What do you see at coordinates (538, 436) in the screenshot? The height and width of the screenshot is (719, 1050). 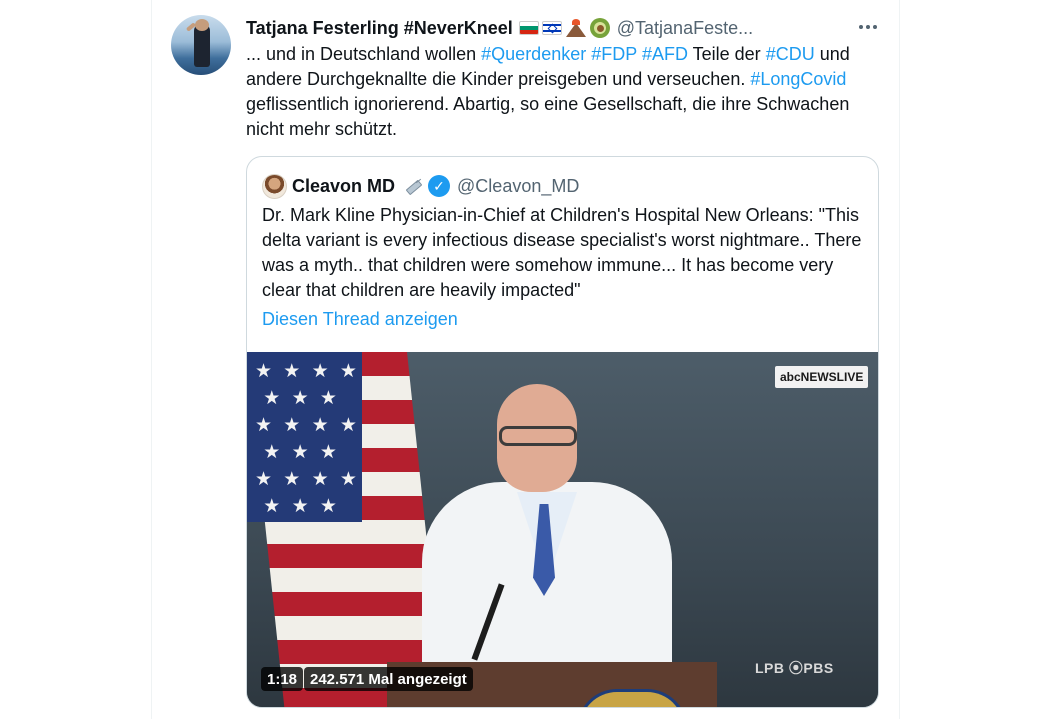 I see `speaker-glasses` at bounding box center [538, 436].